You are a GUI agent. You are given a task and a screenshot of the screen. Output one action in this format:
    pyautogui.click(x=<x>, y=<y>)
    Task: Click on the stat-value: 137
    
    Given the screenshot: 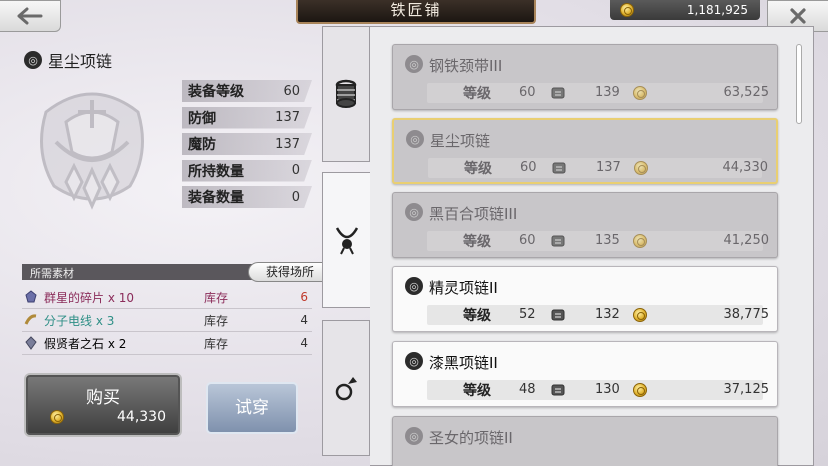 What is the action you would take?
    pyautogui.click(x=287, y=117)
    